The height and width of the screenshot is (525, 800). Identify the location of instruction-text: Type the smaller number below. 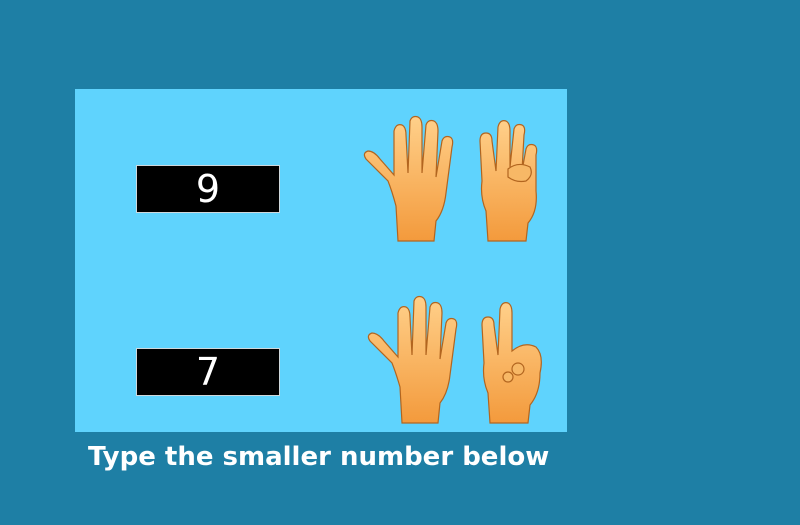
(319, 457).